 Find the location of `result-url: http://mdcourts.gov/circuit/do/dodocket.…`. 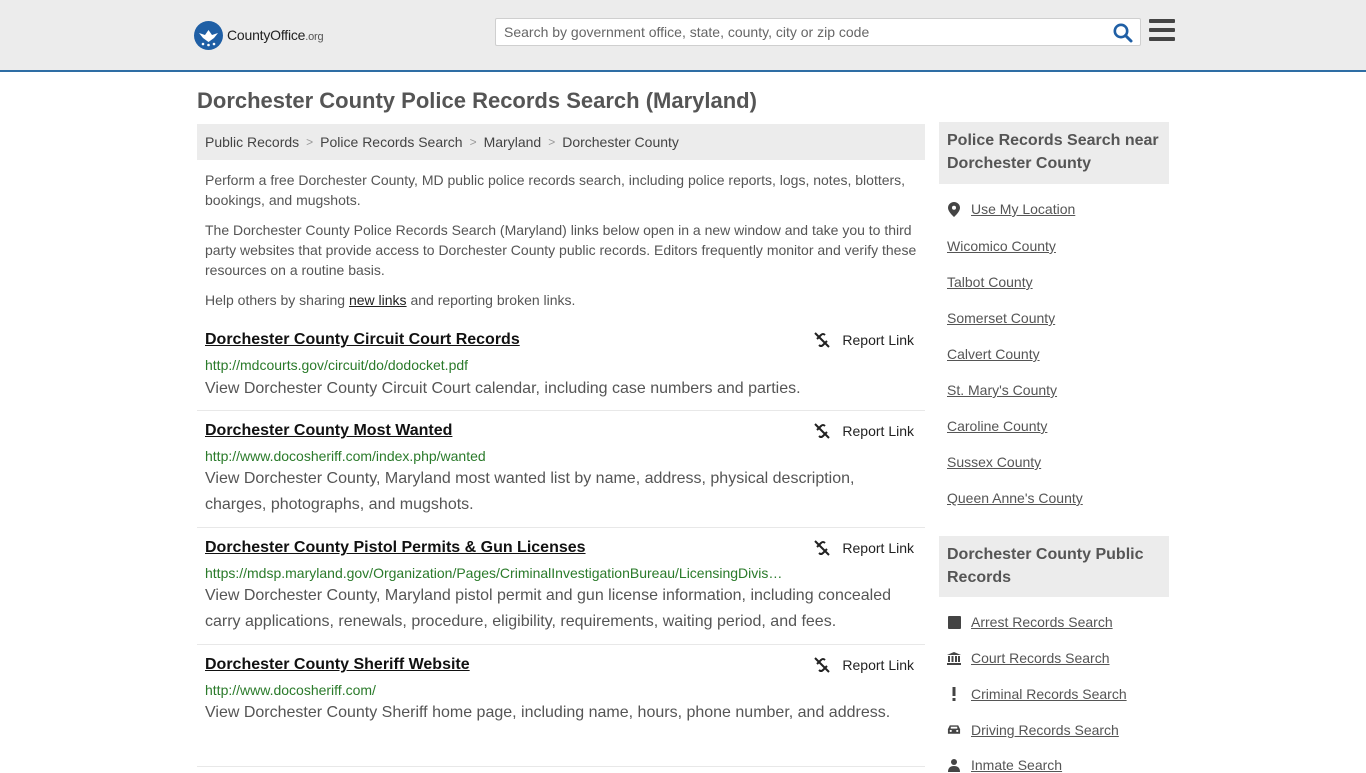

result-url: http://mdcourts.gov/circuit/do/dodocket.… is located at coordinates (337, 365).